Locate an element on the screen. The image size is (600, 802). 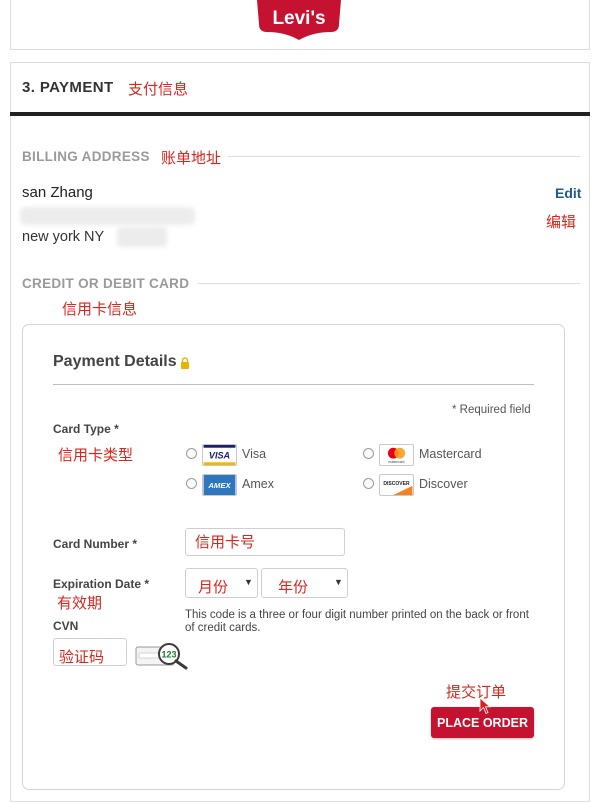
credit-card-annotation: 信用卡信息 is located at coordinates (100, 309).